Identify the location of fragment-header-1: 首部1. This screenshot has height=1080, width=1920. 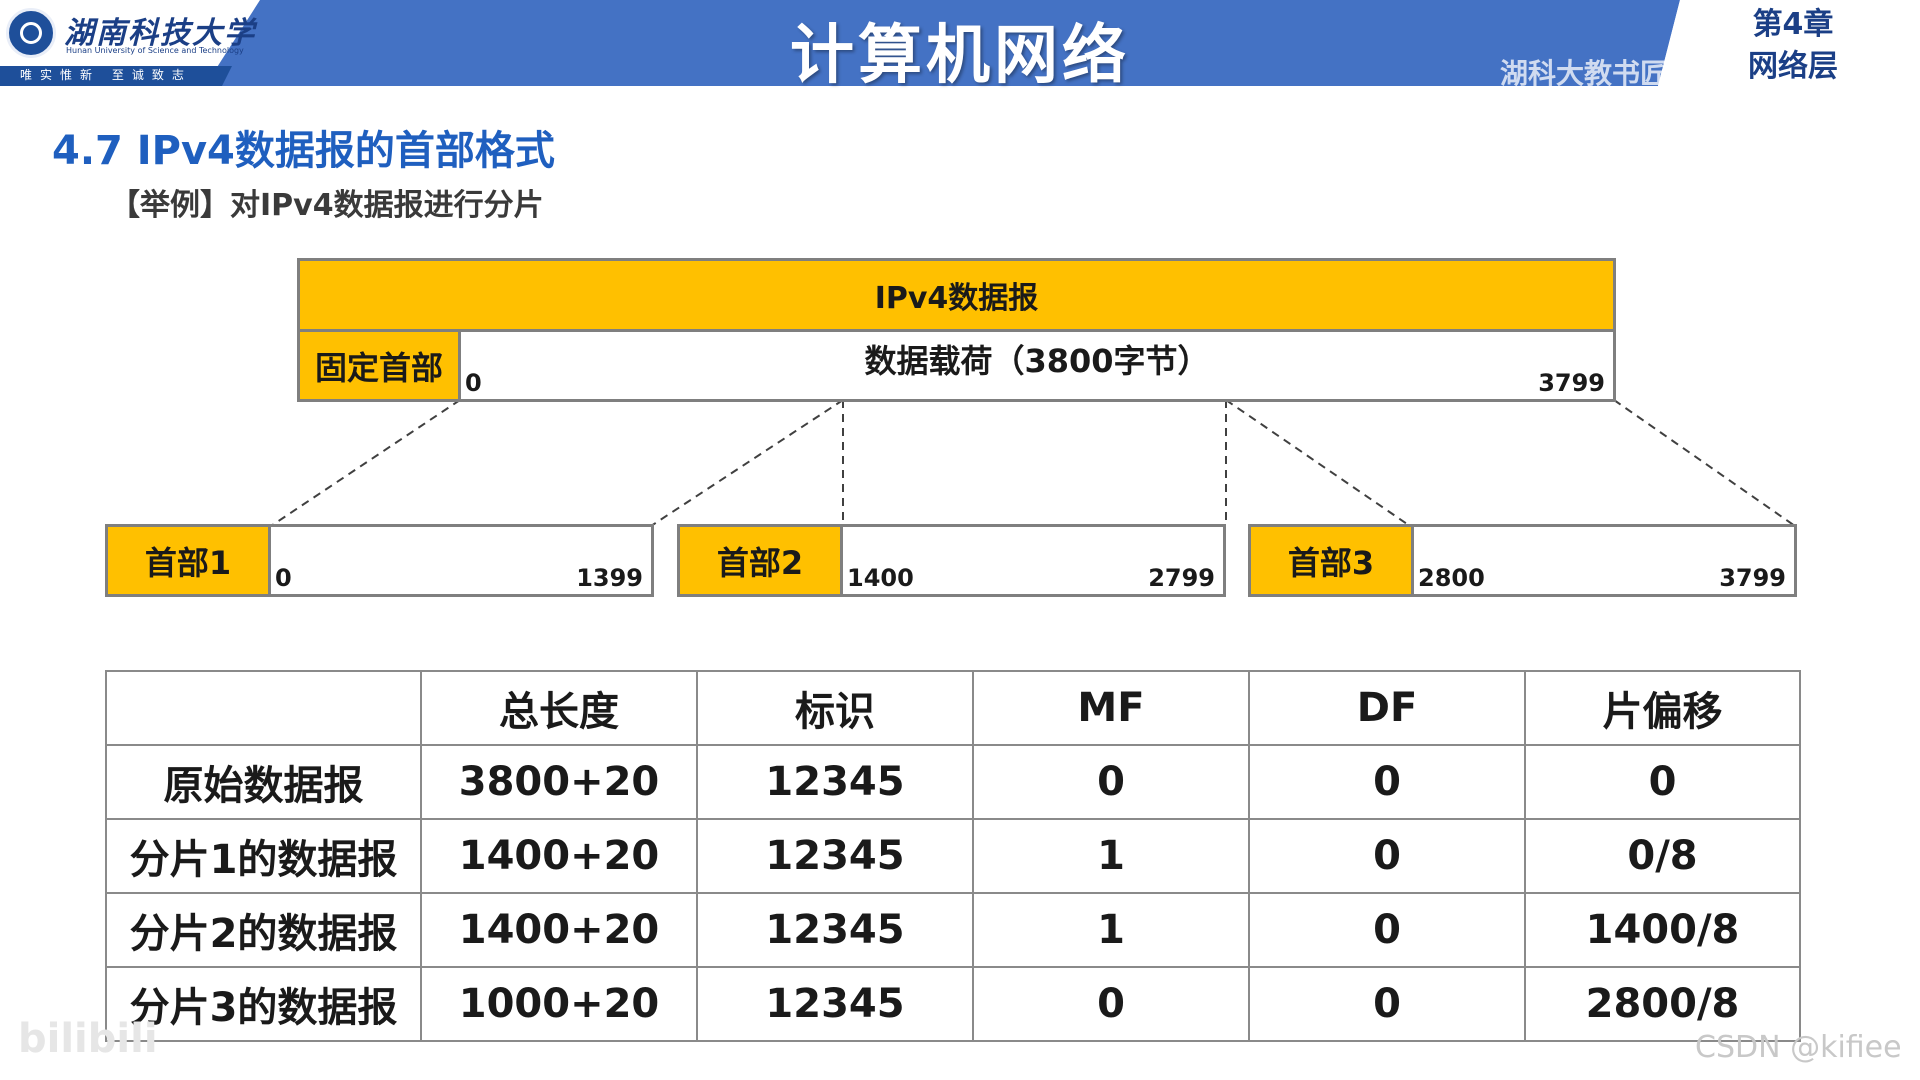
(188, 560).